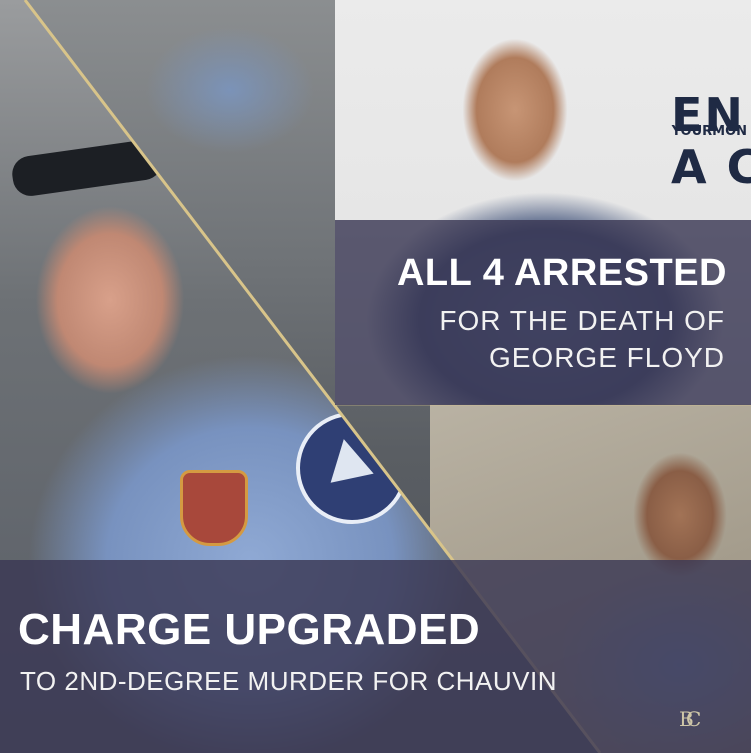 The image size is (751, 753). What do you see at coordinates (249, 629) in the screenshot?
I see `headline-charge-upgraded: CHARGE UPGRADED` at bounding box center [249, 629].